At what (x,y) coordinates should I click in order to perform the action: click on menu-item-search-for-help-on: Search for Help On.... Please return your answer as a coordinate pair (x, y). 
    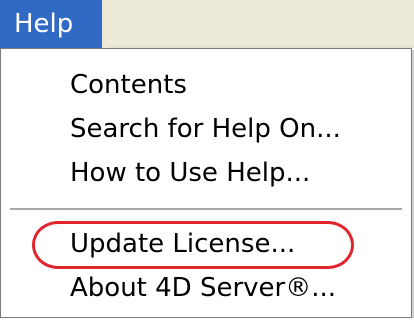
    Looking at the image, I should click on (205, 129).